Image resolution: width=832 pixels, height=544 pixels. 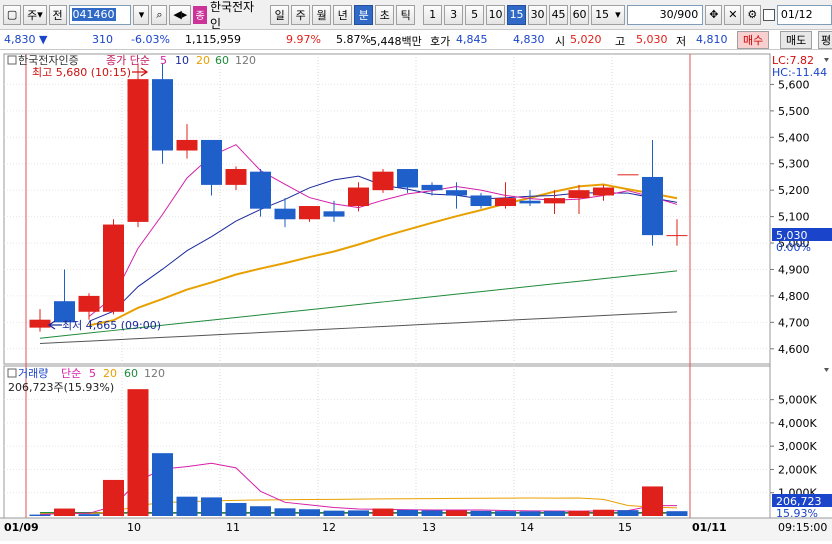 What do you see at coordinates (794, 190) in the screenshot?
I see `price-tick-label: 5,200` at bounding box center [794, 190].